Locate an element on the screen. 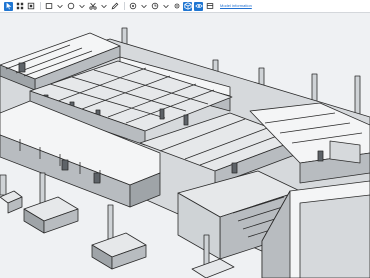 This screenshot has width=370, height=278. grid-icon is located at coordinates (19, 6).